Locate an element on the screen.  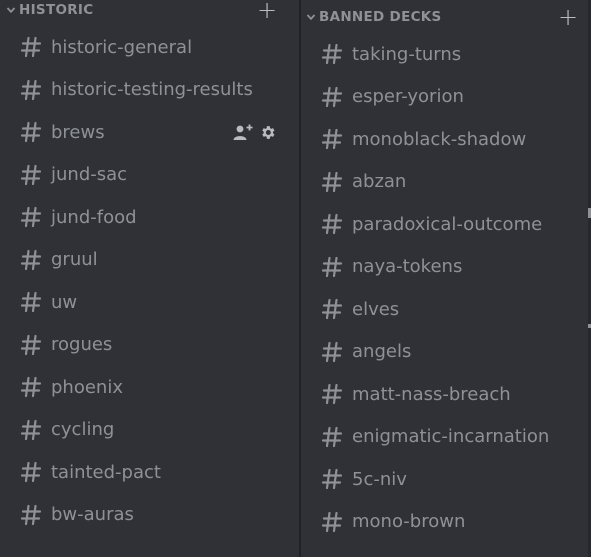
gear-icon is located at coordinates (267, 132).